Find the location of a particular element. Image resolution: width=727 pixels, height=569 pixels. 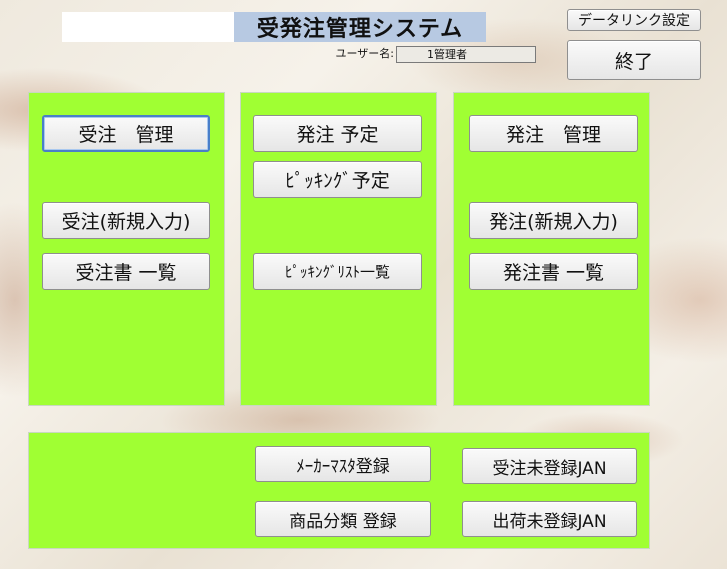

order-placed-list-button: 発注書 一覧 is located at coordinates (553, 271).